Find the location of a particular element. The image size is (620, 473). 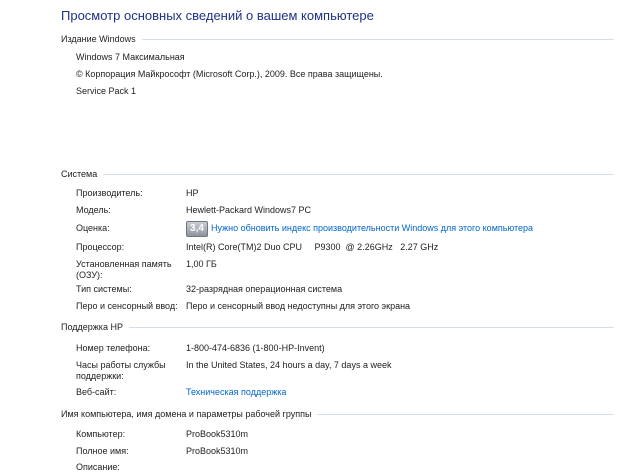

performance-index-badge: 3,4 is located at coordinates (197, 229).